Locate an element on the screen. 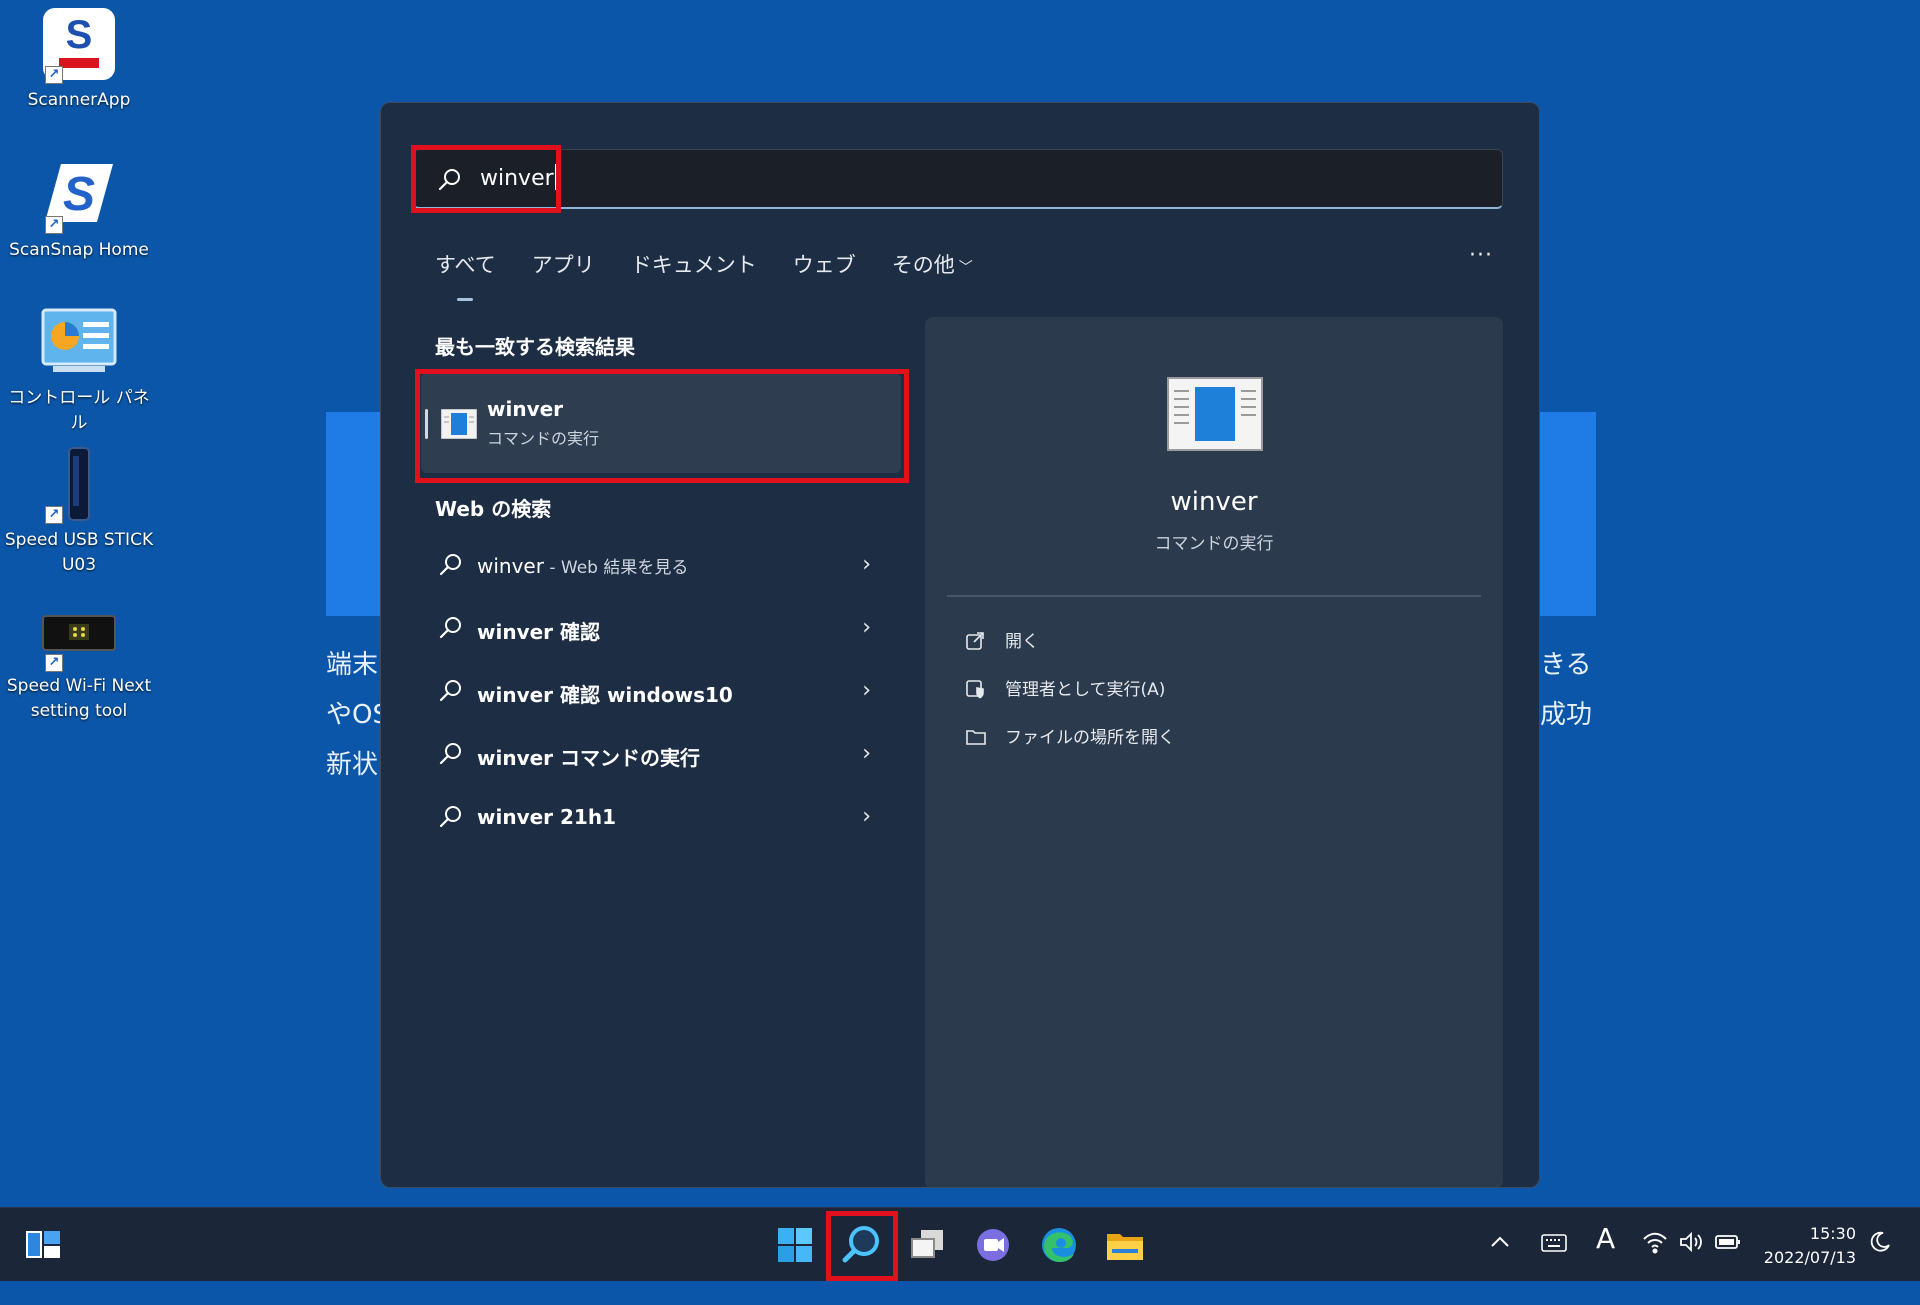  desktop-icon-label: Speed USB STICK U03 is located at coordinates (79, 552).